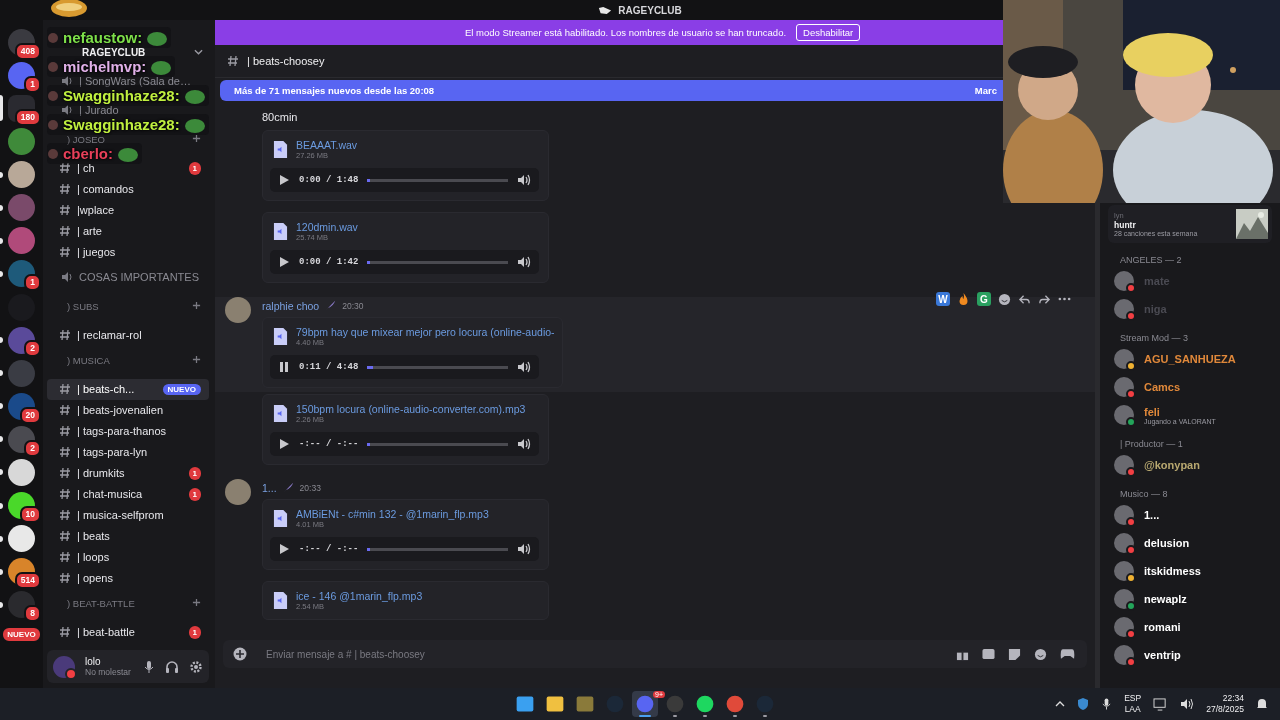  What do you see at coordinates (108, 672) in the screenshot?
I see `user-status: No molestar` at bounding box center [108, 672].